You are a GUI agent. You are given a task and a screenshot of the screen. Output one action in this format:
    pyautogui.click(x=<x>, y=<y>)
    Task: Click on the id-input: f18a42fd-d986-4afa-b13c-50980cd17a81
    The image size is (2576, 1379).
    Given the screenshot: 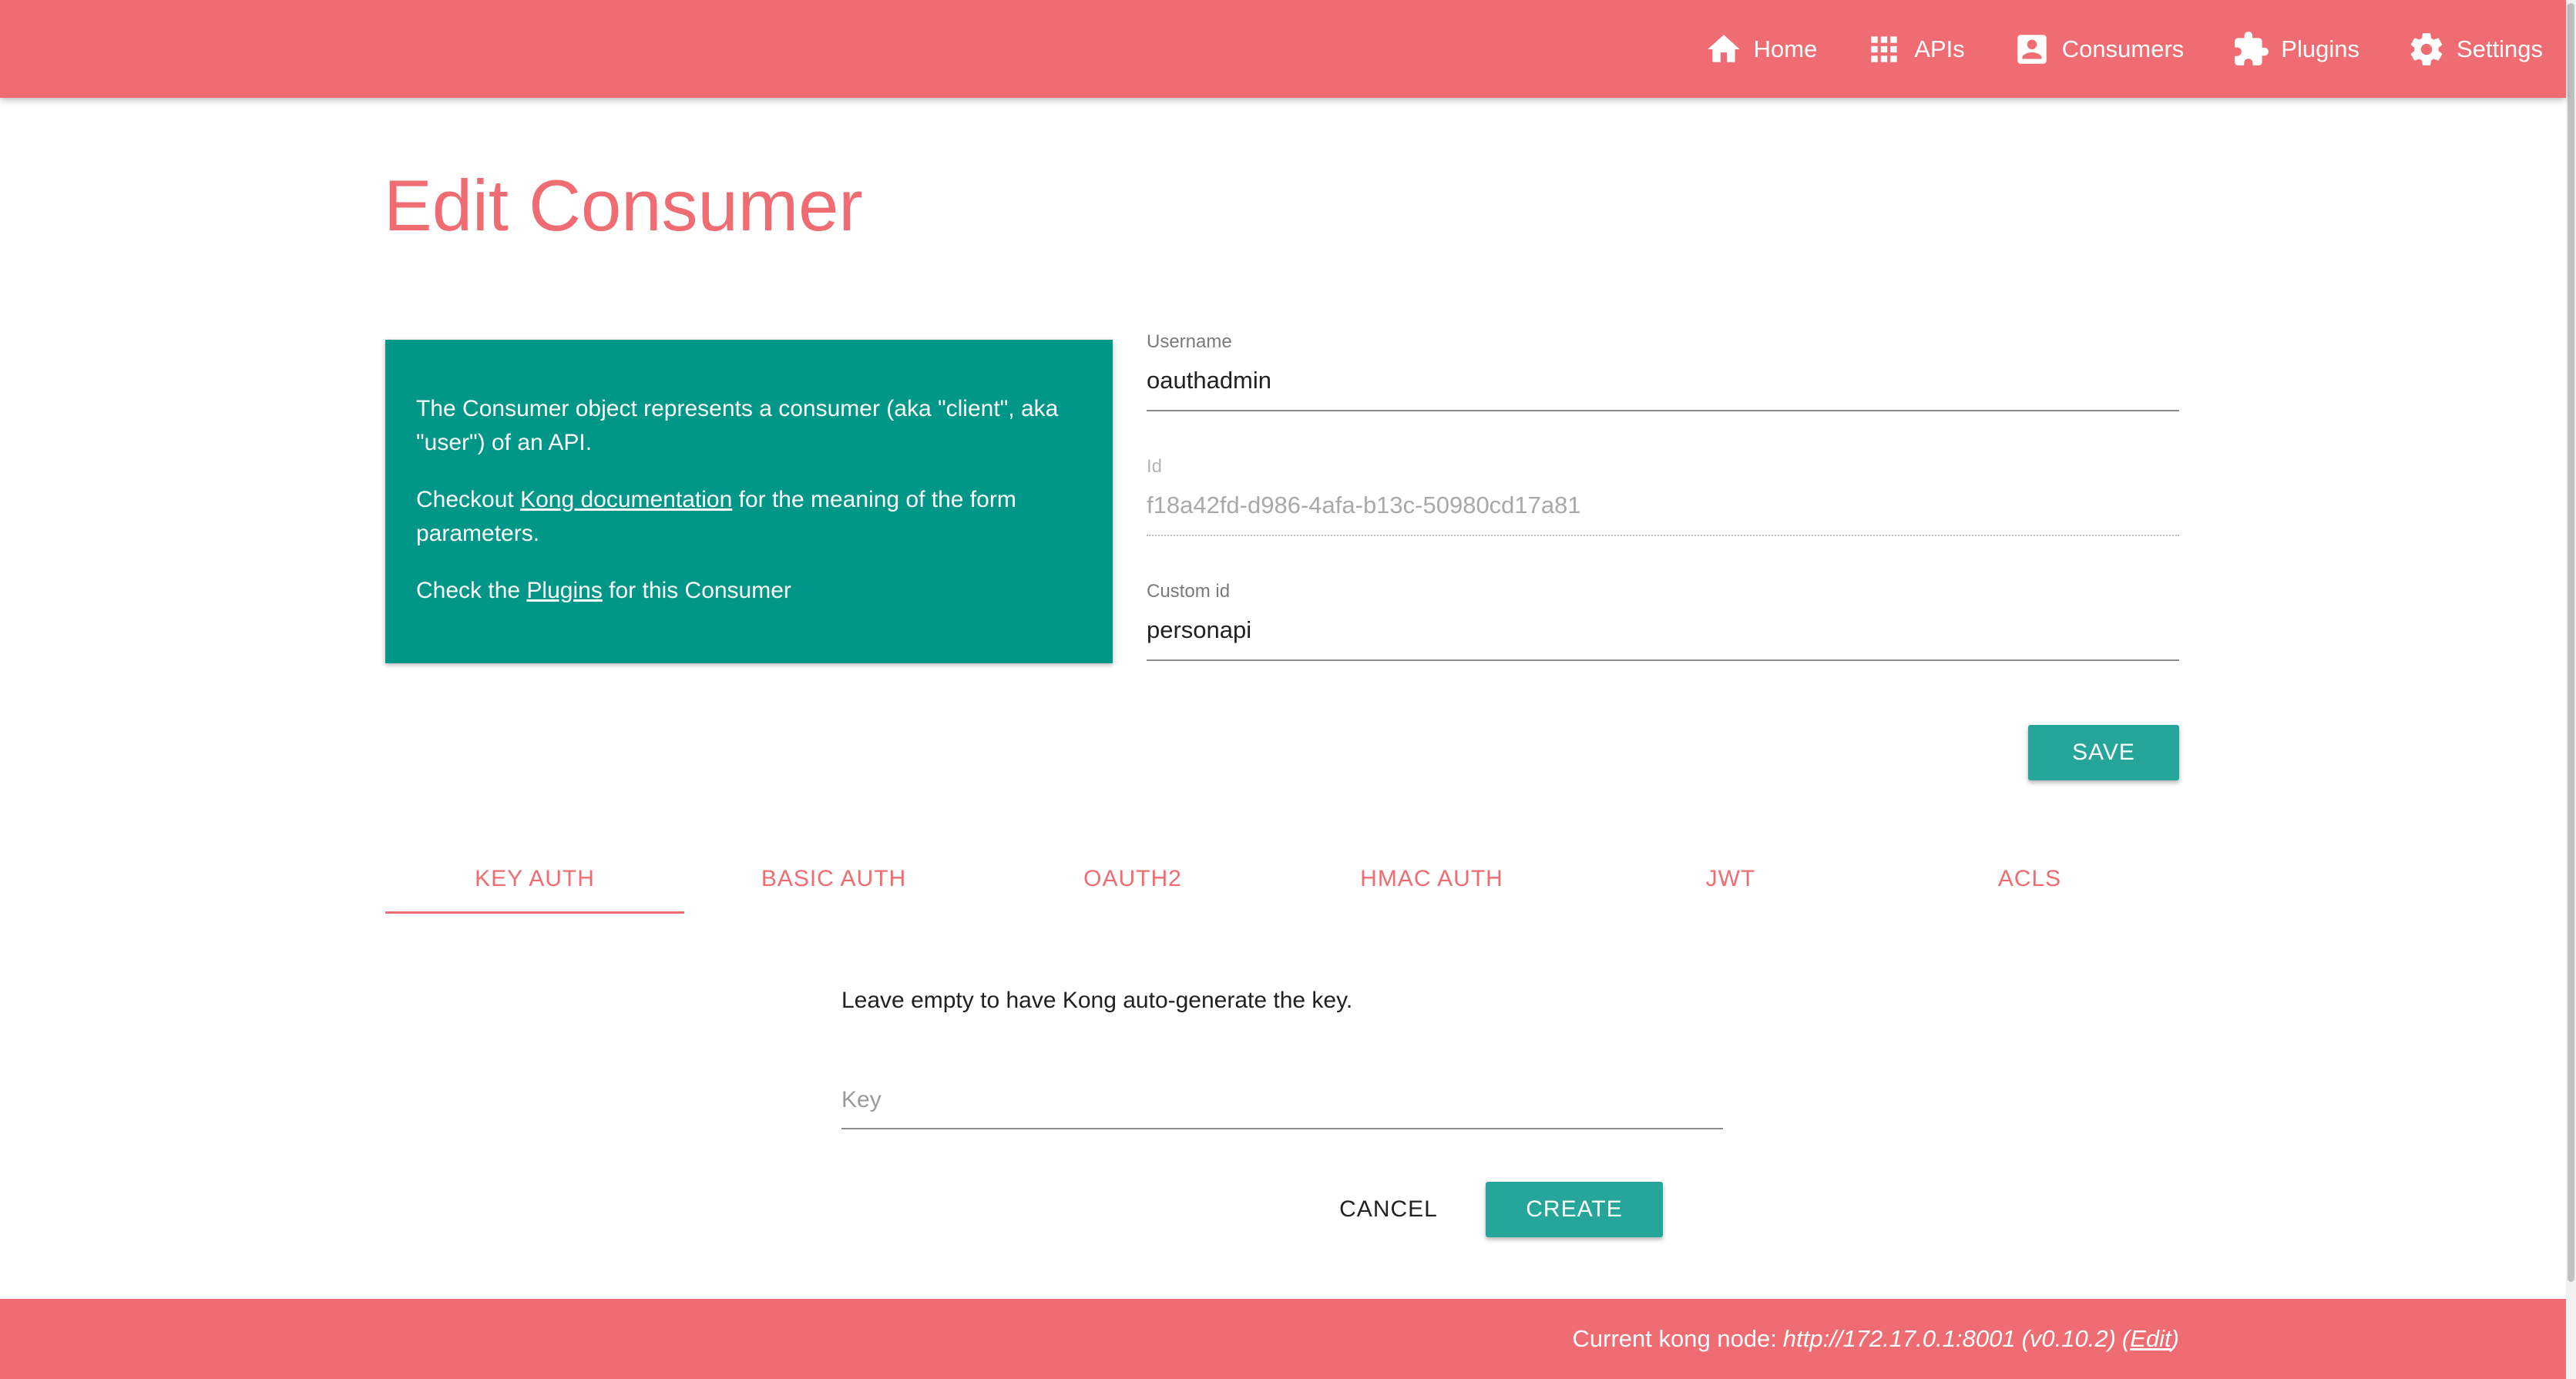 What is the action you would take?
    pyautogui.click(x=1663, y=514)
    